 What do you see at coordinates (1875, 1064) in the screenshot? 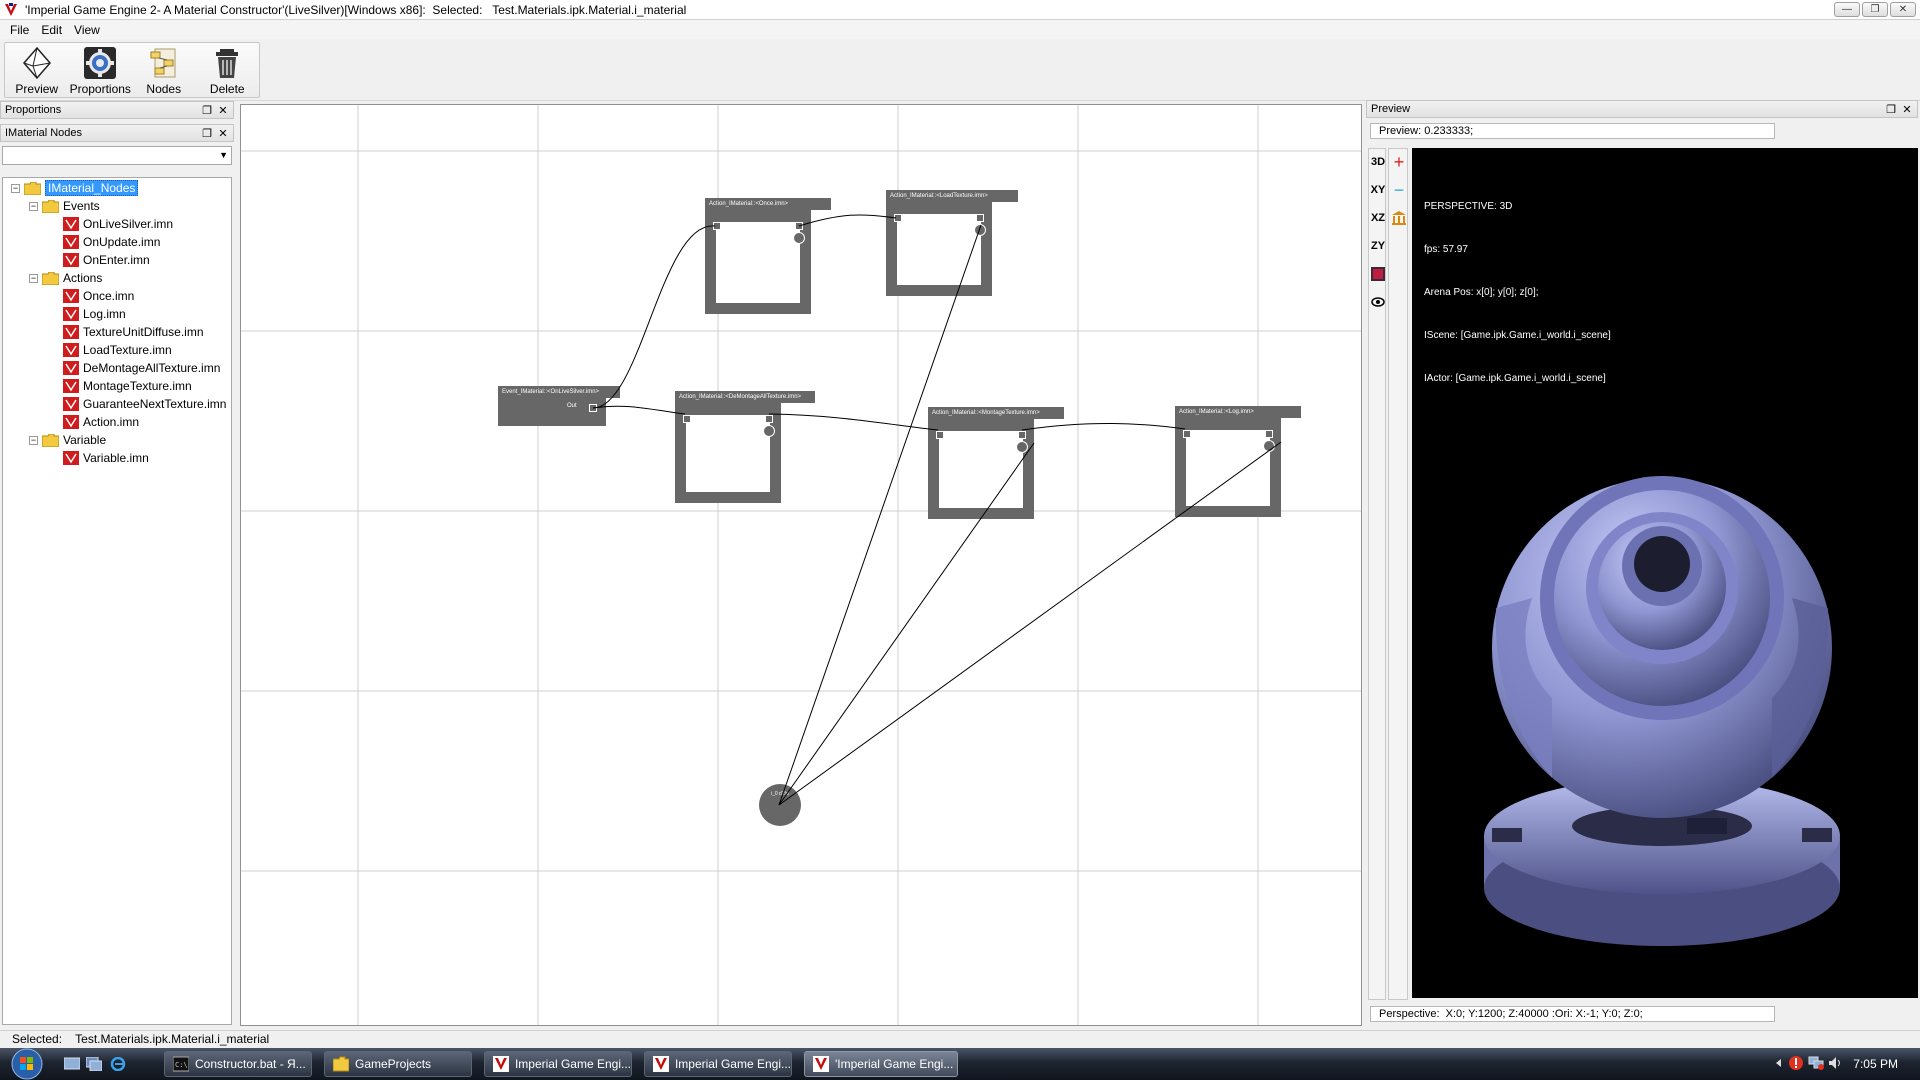
I see `clock: 7:05 PM` at bounding box center [1875, 1064].